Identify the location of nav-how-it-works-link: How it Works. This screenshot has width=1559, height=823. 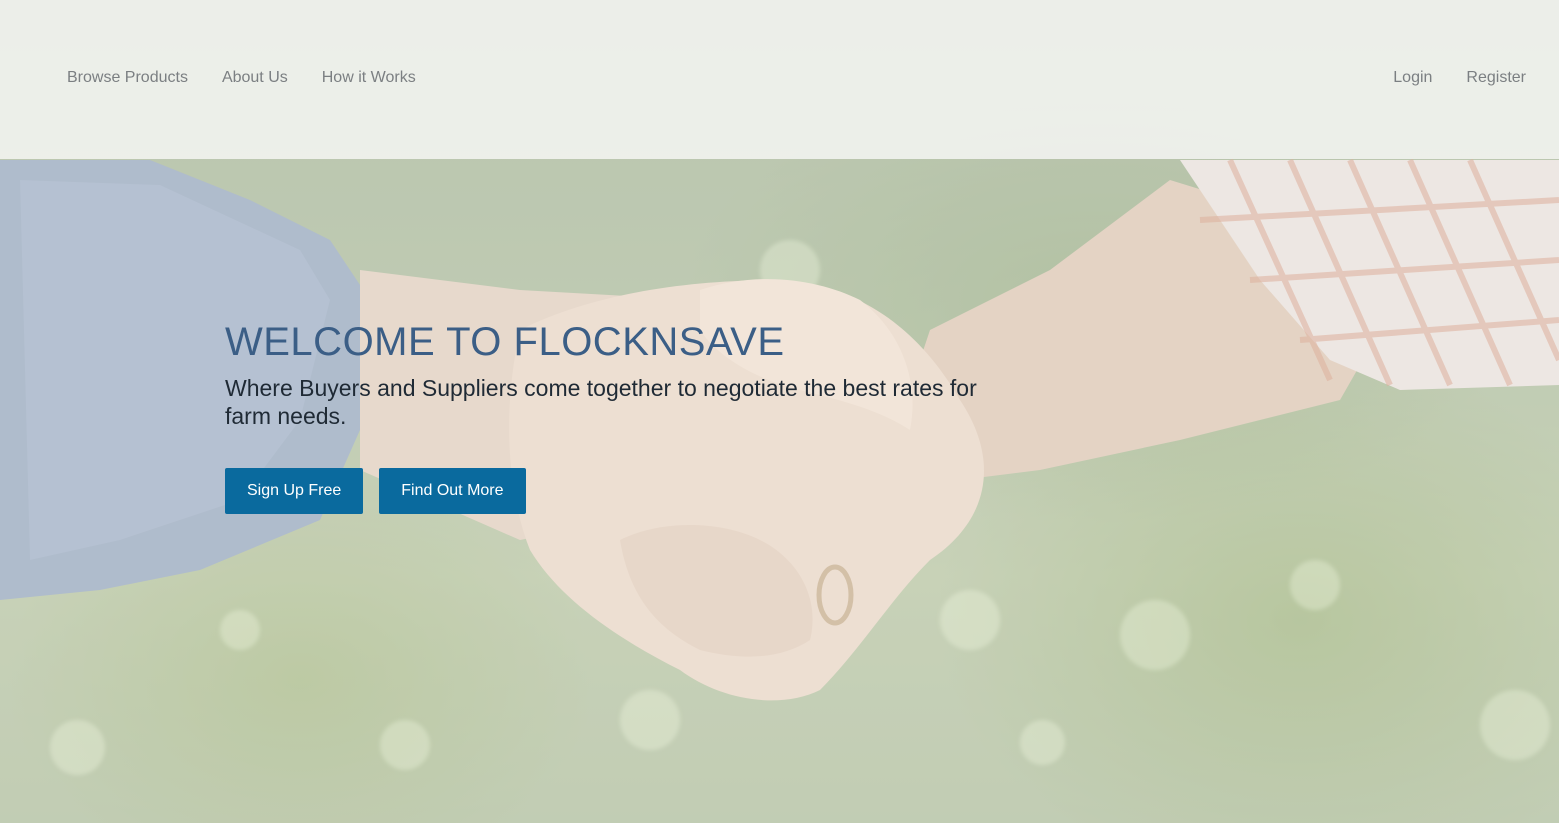
(369, 78).